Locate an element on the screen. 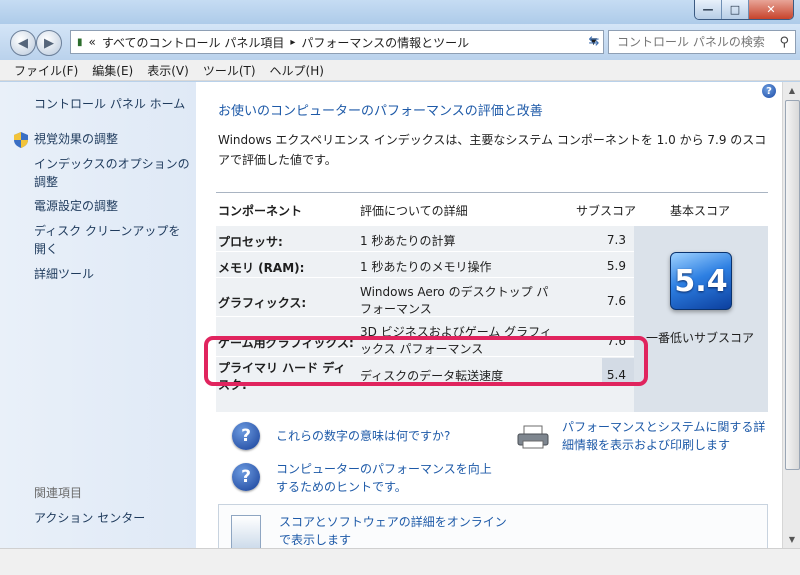 The height and width of the screenshot is (575, 800). page-title: お使いのコンピューターのパフォーマンスの評価と改善 is located at coordinates (380, 111).